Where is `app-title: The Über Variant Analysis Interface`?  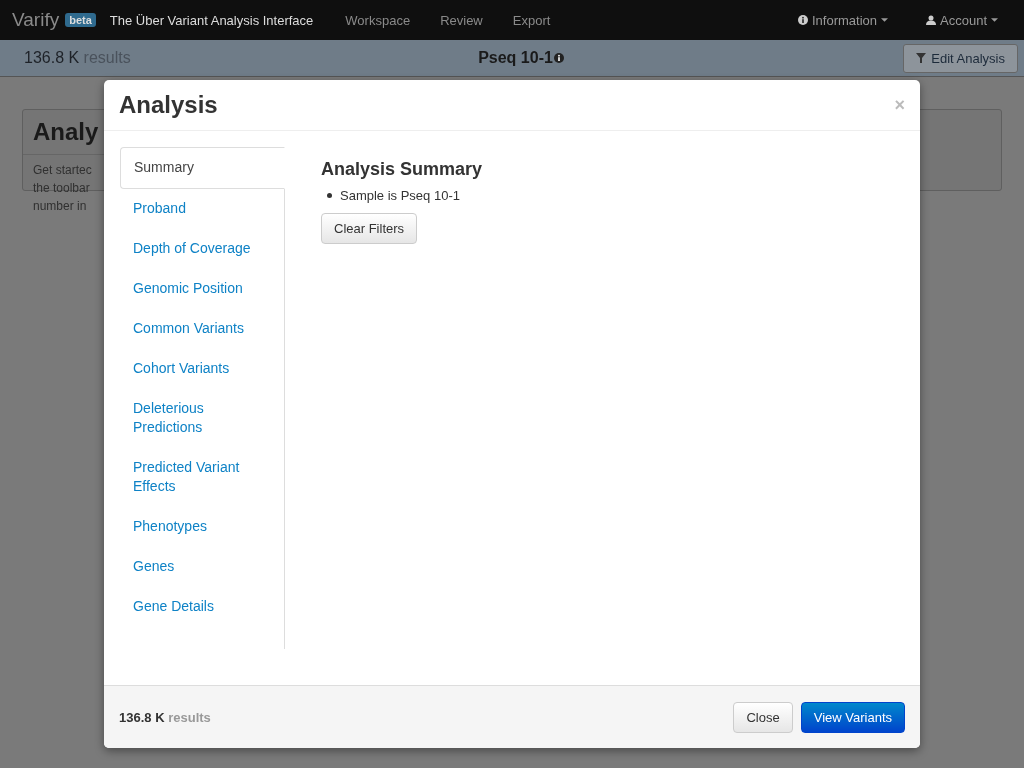 app-title: The Über Variant Analysis Interface is located at coordinates (211, 20).